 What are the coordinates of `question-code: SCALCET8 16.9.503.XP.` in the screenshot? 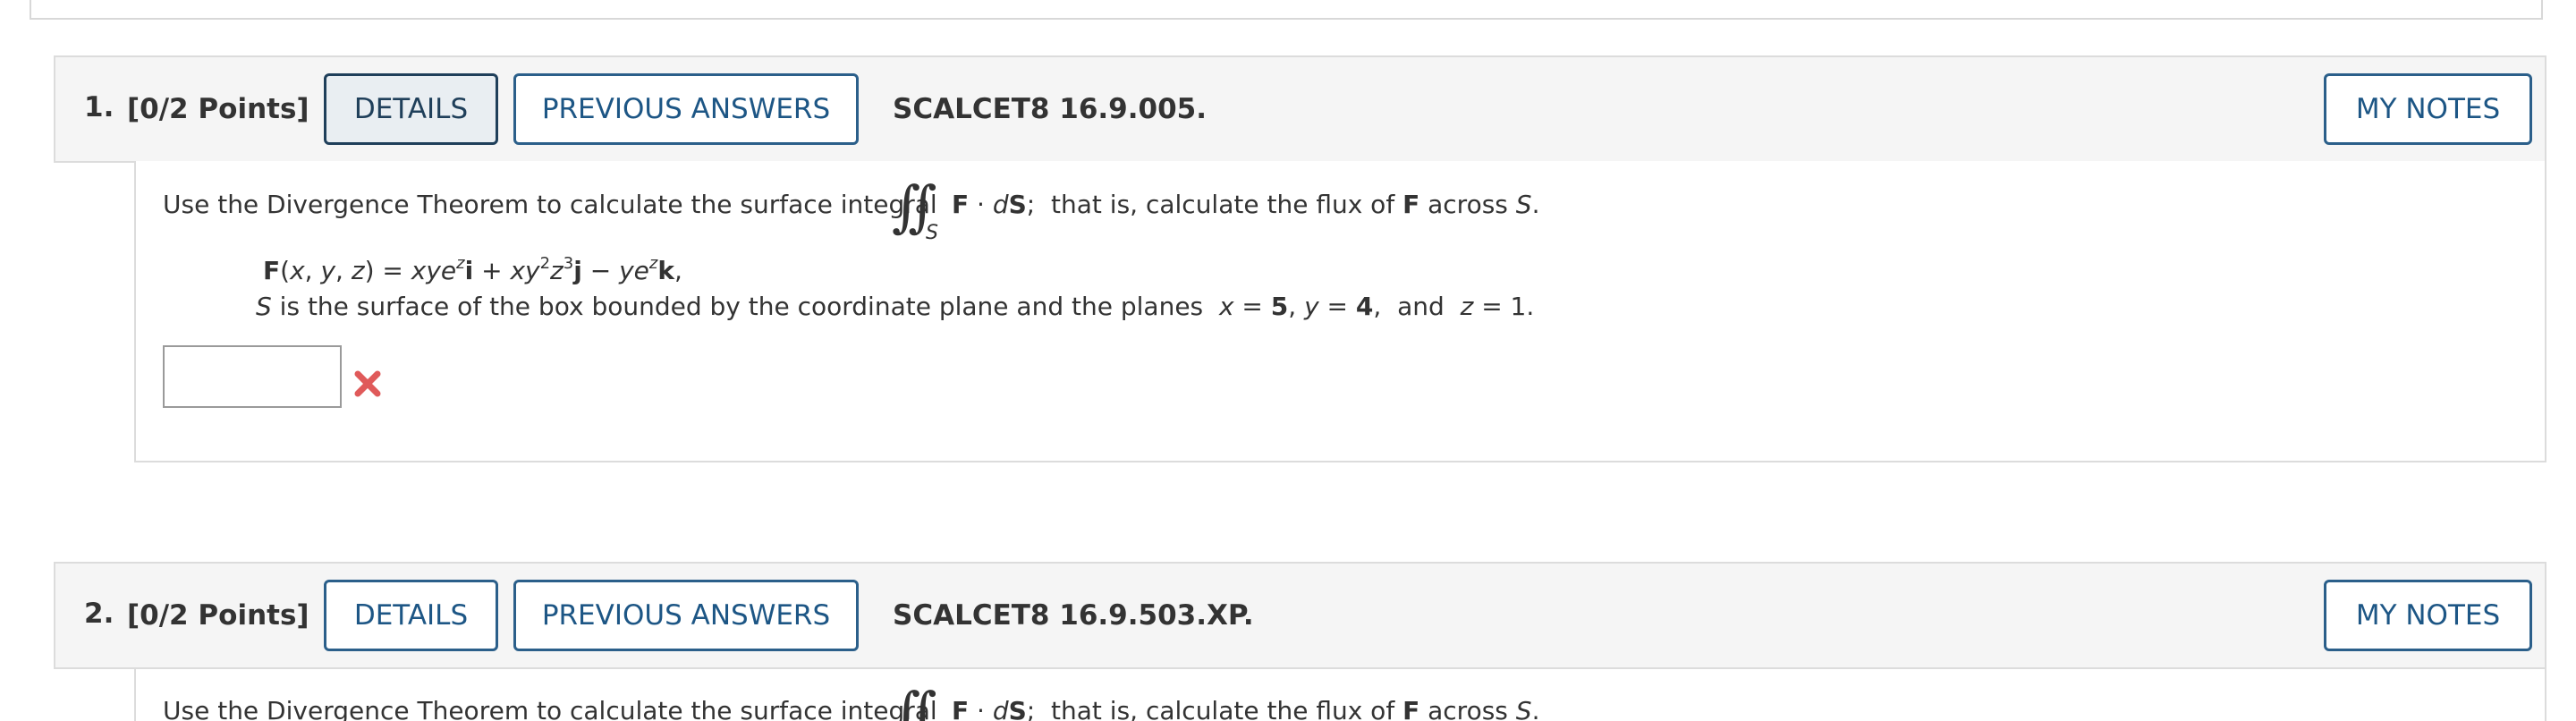 It's located at (1073, 615).